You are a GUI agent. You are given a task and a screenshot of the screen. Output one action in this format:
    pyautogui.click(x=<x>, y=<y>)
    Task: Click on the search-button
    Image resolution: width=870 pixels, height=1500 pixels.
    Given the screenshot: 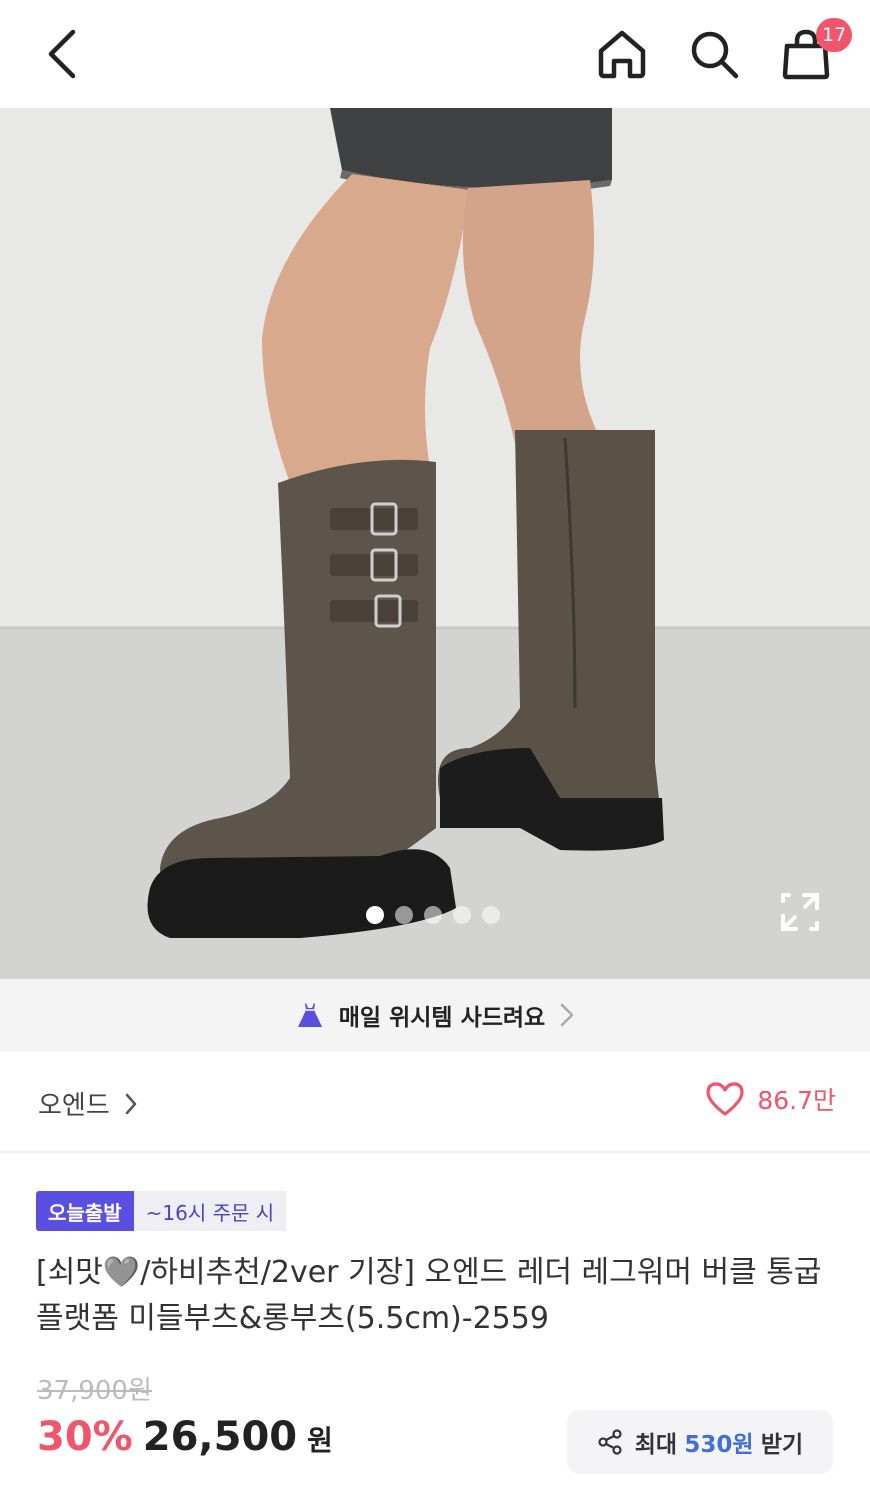 What is the action you would take?
    pyautogui.click(x=714, y=54)
    